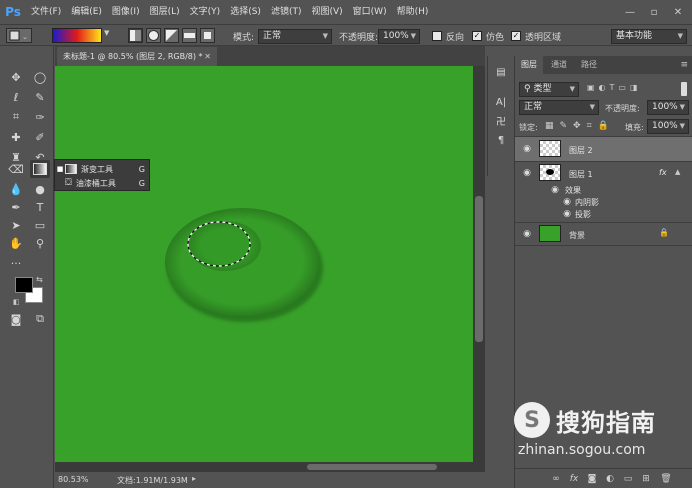 This screenshot has height=488, width=692. I want to click on radial-gradient-icon, so click(153, 35).